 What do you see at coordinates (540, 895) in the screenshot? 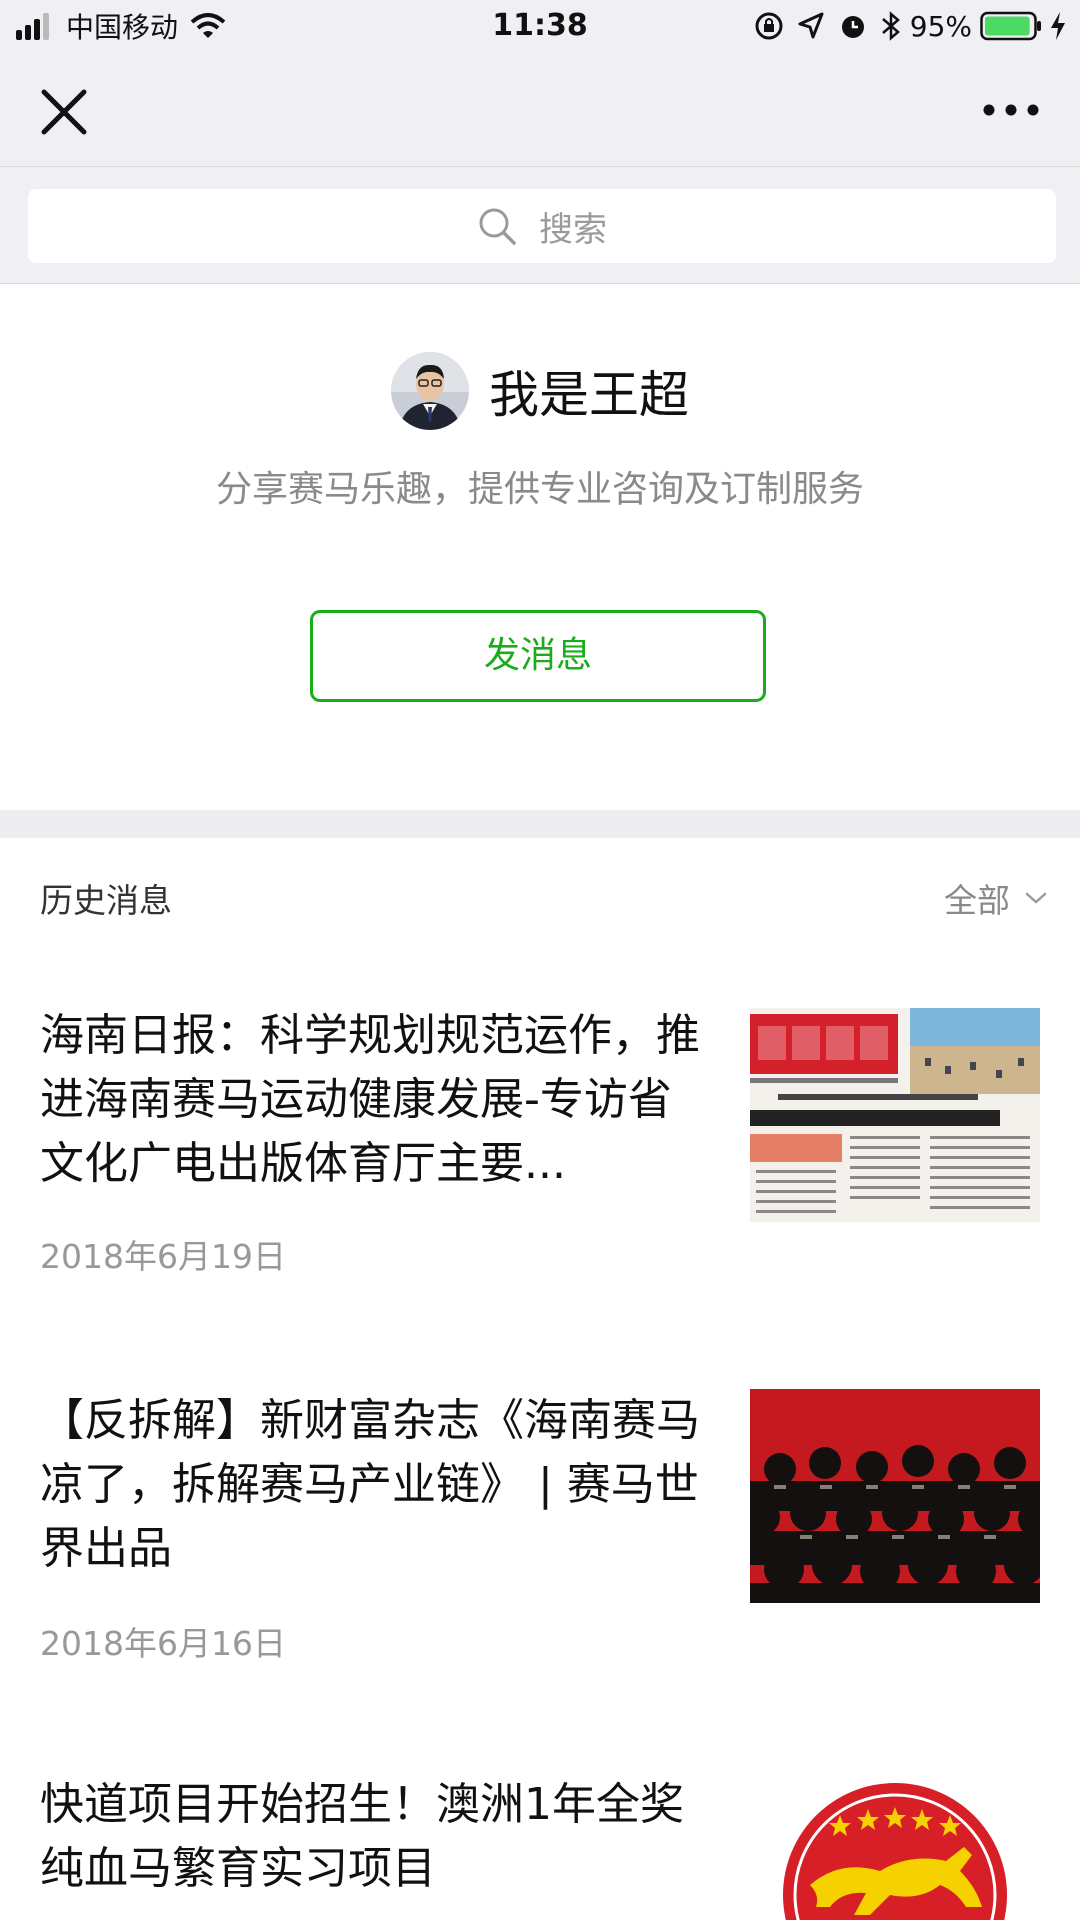
I see `history-header: 历史消息 全部` at bounding box center [540, 895].